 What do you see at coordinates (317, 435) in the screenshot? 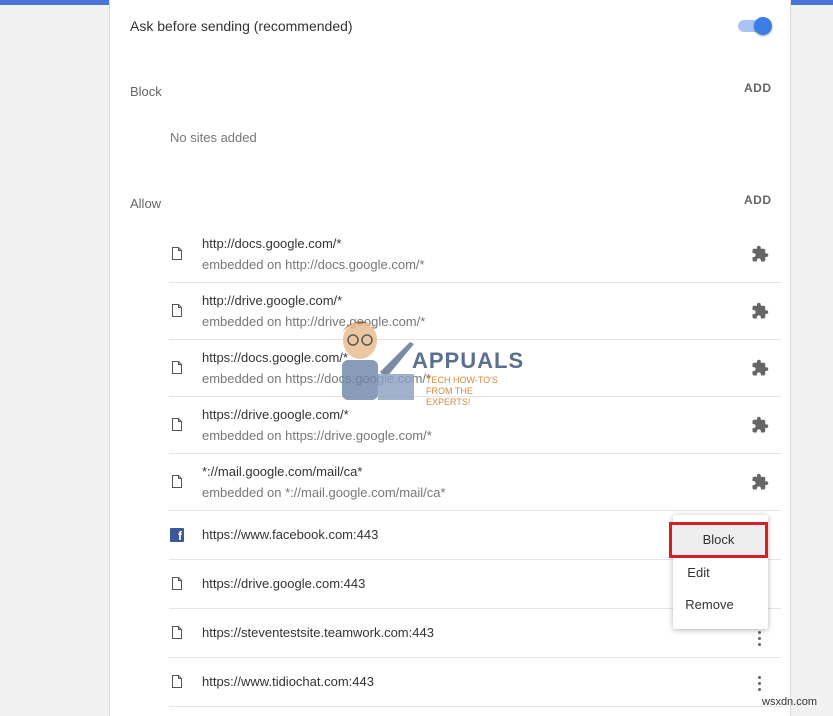
I see `embedded-on-text: embedded on https://drive.google.com/*` at bounding box center [317, 435].